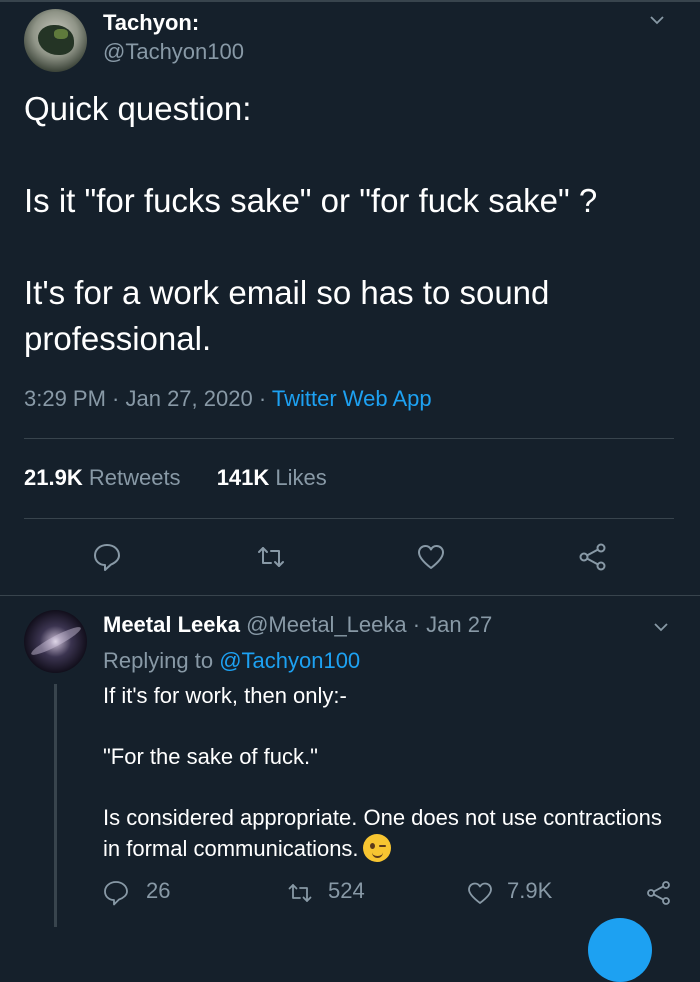 The width and height of the screenshot is (700, 982). I want to click on reply-count: 26, so click(158, 890).